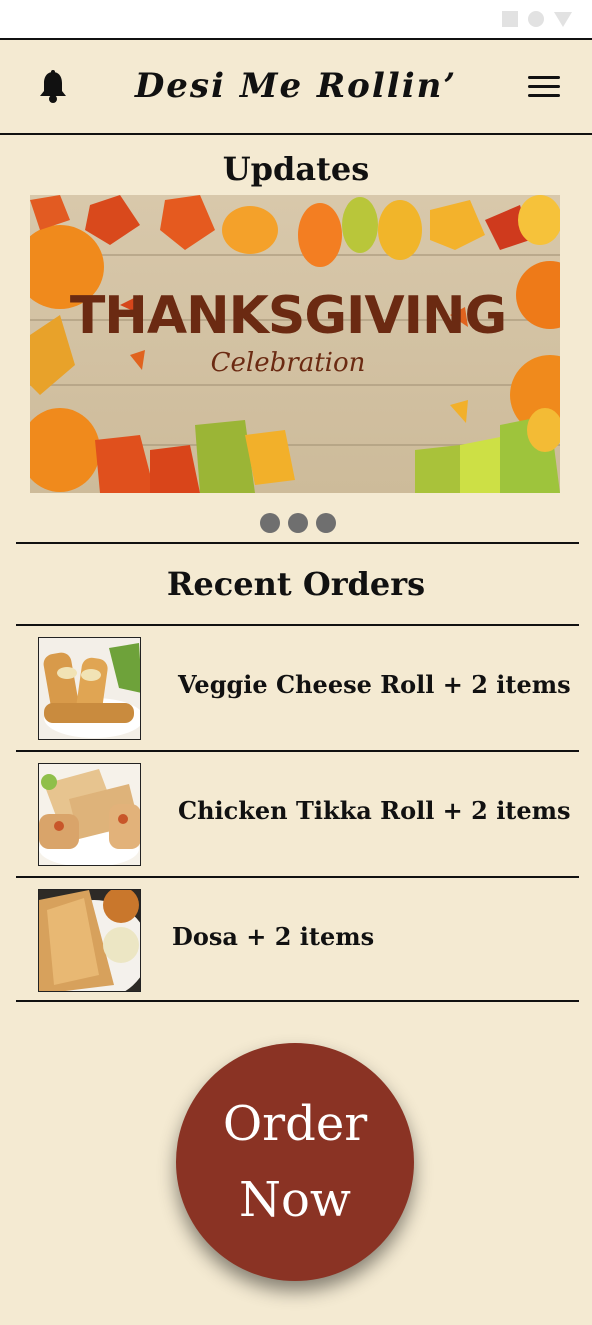 The height and width of the screenshot is (1325, 592). Describe the element at coordinates (295, 1200) in the screenshot. I see `order-now-line2: Now` at that location.